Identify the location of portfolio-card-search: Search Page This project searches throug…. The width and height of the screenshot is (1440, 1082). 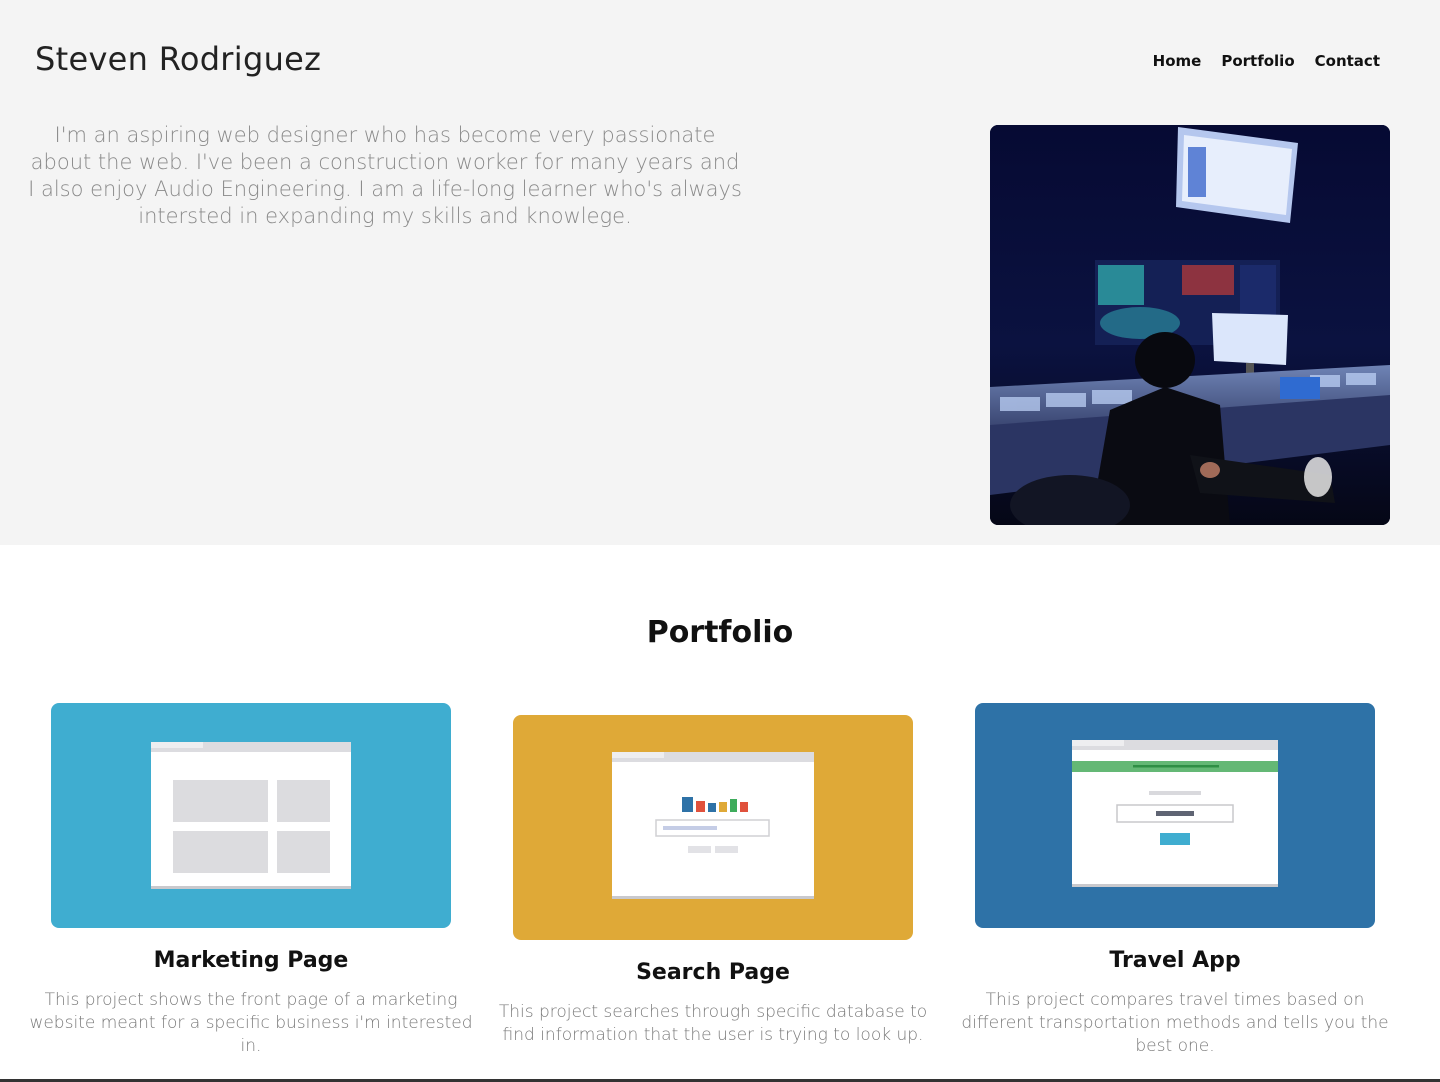
(713, 881).